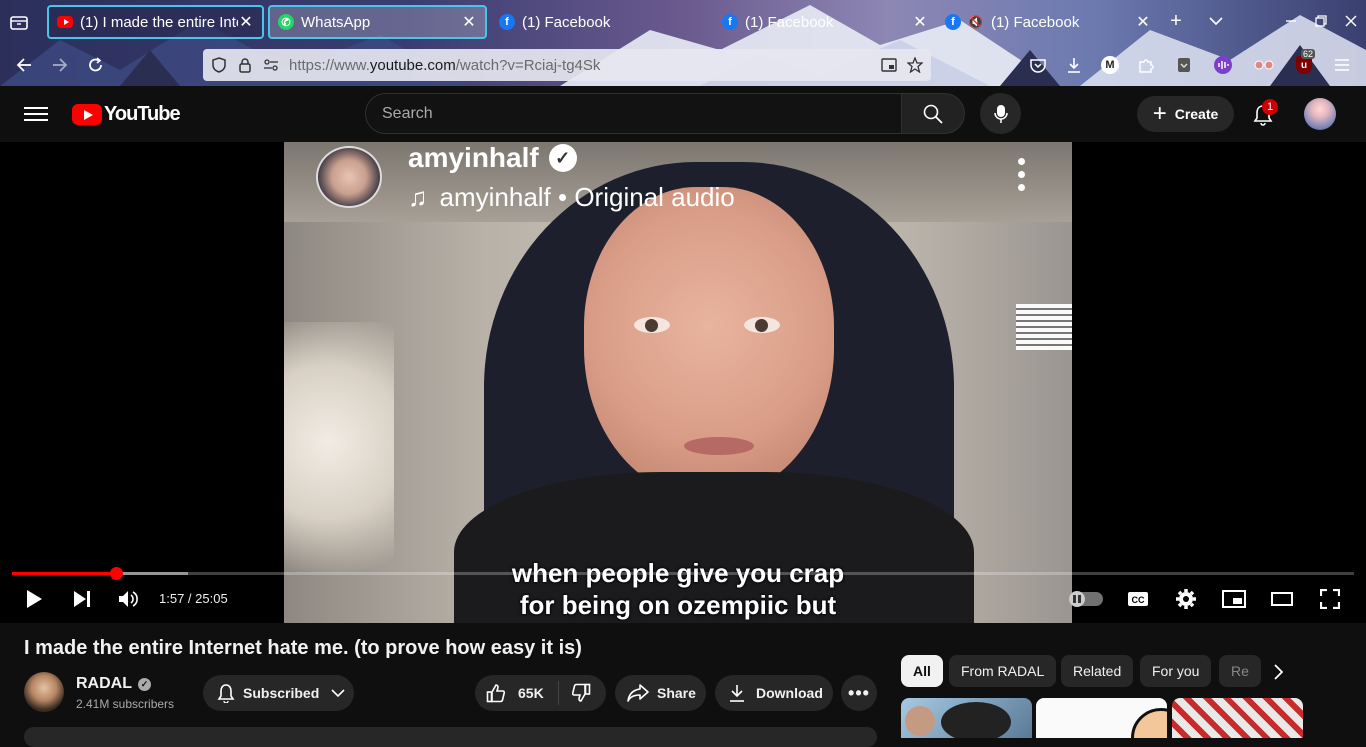 Image resolution: width=1366 pixels, height=747 pixels. Describe the element at coordinates (496, 693) in the screenshot. I see `thumbs-up-icon` at that location.